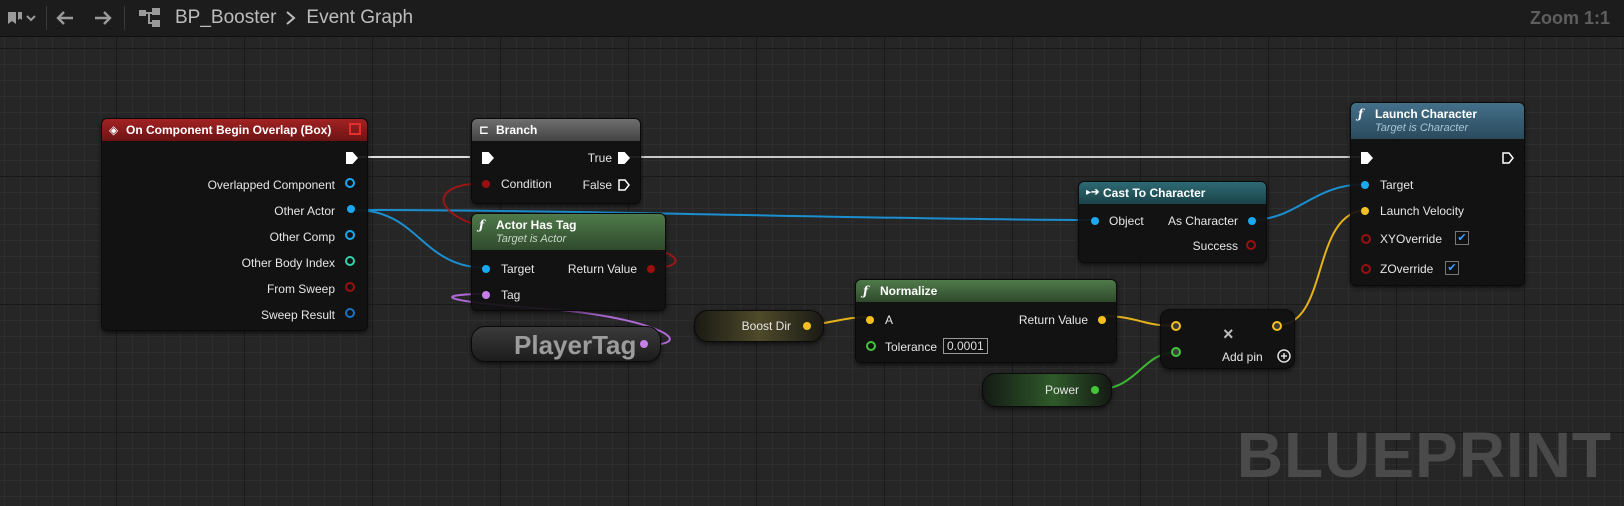  What do you see at coordinates (1422, 211) in the screenshot?
I see `pin-label: Launch Velocity` at bounding box center [1422, 211].